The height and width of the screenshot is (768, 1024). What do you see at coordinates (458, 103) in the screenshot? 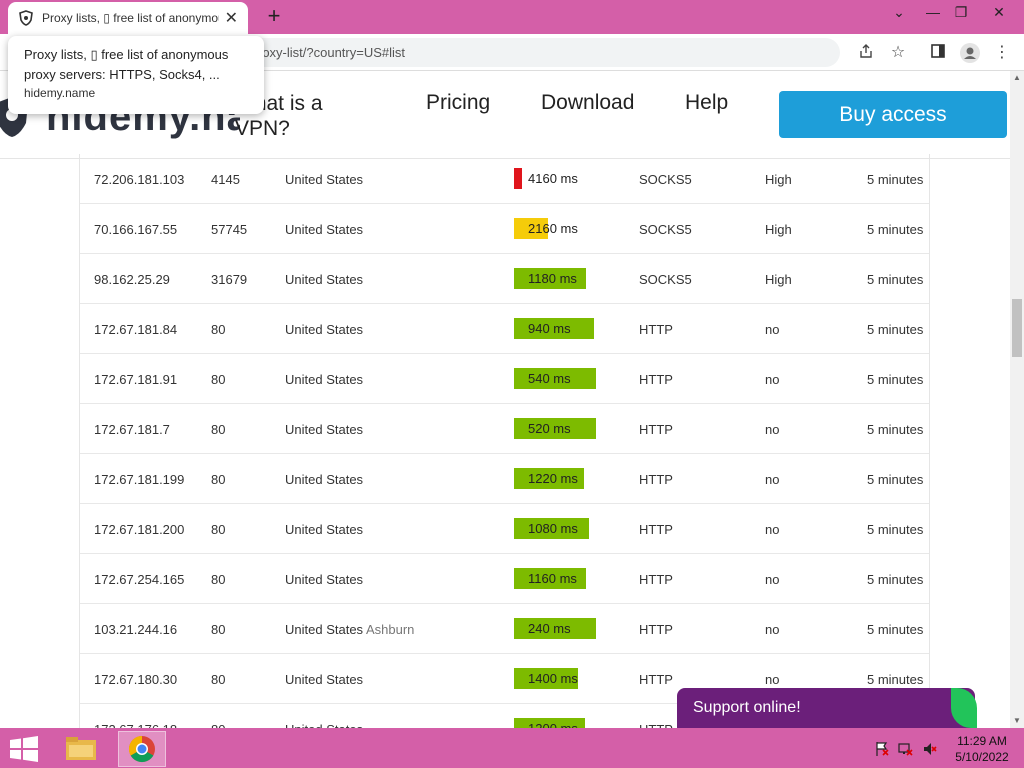
I see `nav-pricing: Pricing` at bounding box center [458, 103].